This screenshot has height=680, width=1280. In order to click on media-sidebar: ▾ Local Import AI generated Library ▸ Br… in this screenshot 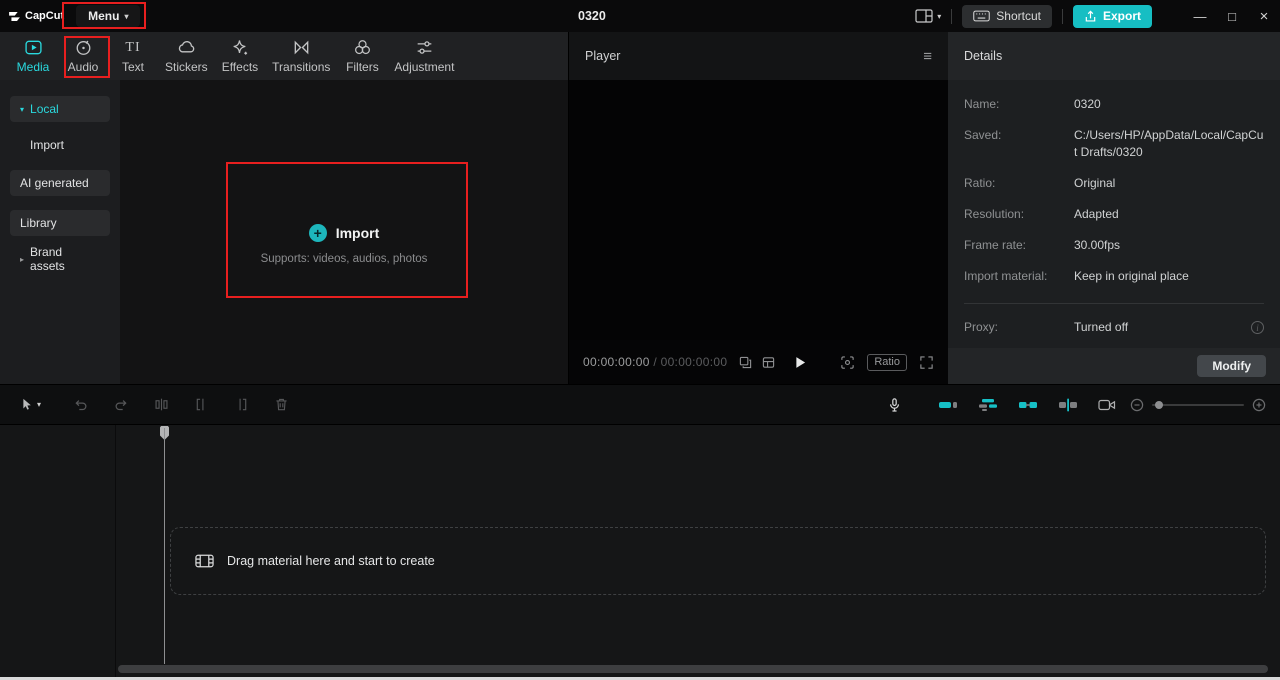, I will do `click(60, 232)`.